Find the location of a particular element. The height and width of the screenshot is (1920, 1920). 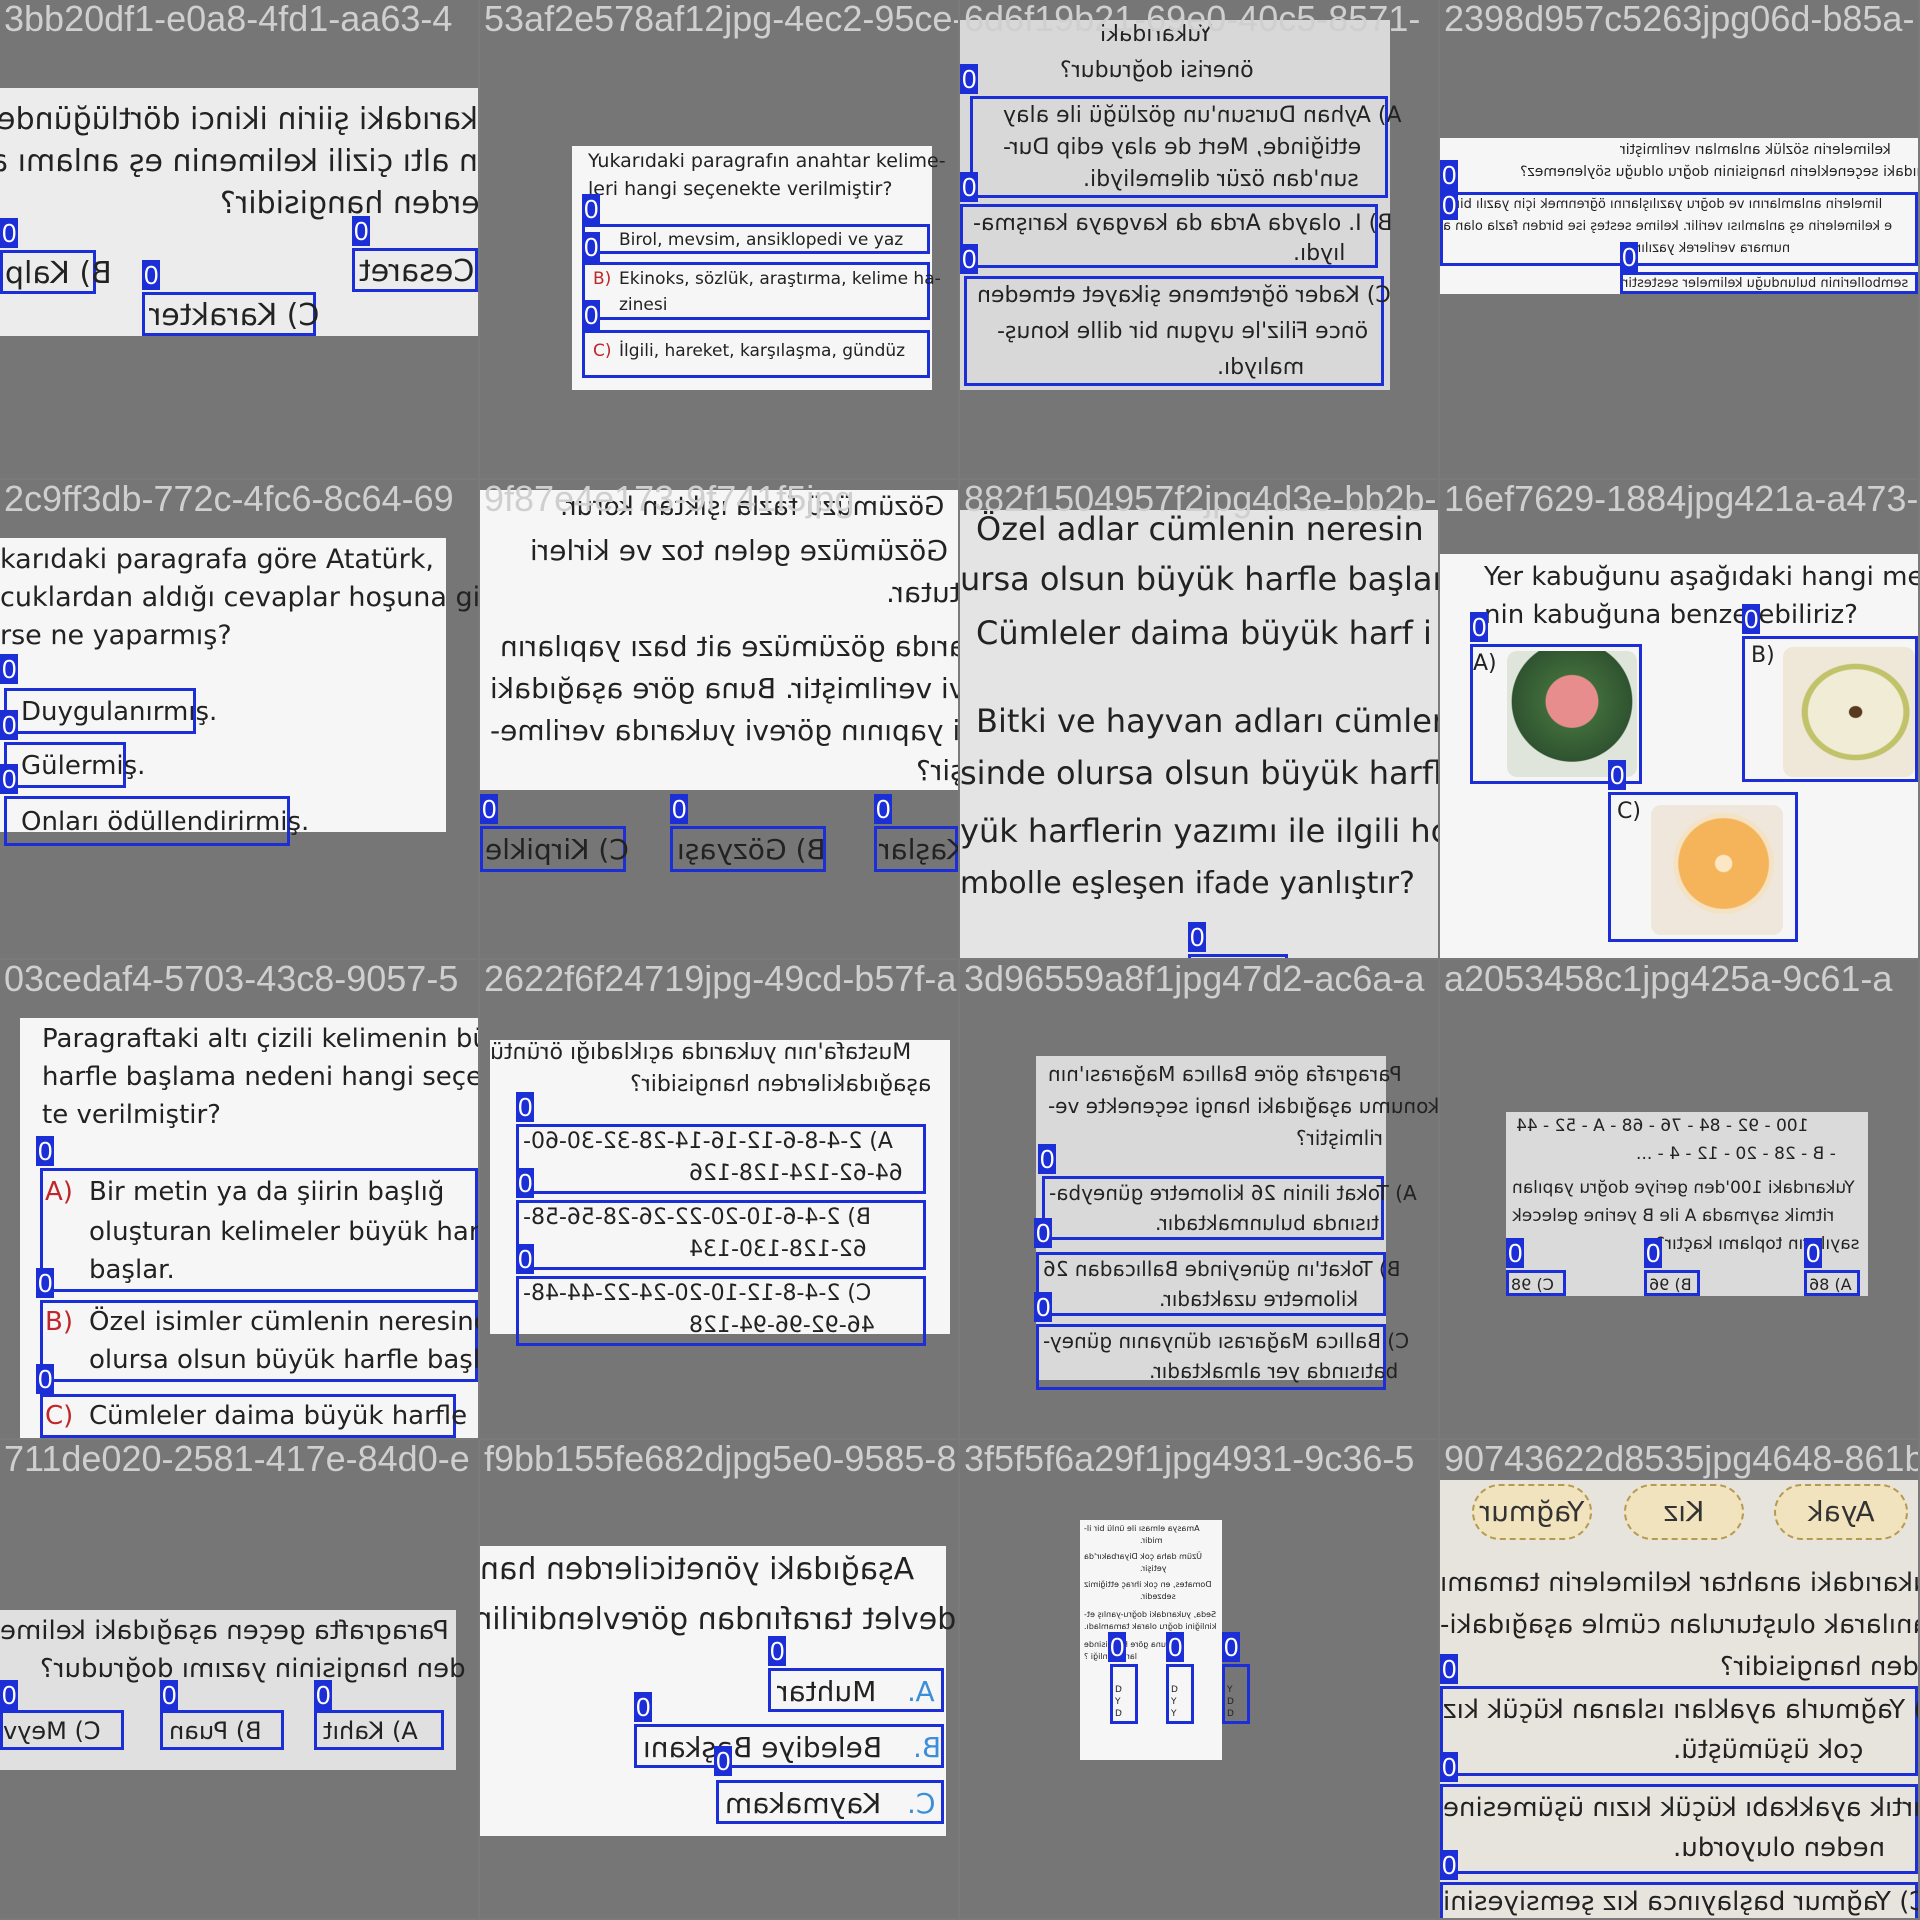

tile-title: 53af2e578af12jpg-4ec2-95ce-96 is located at coordinates (721, 19).